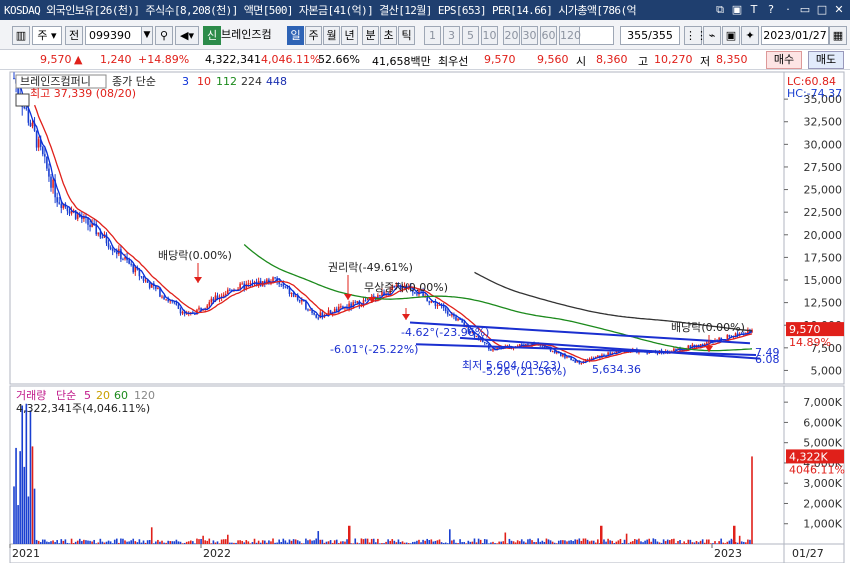 Image resolution: width=850 pixels, height=563 pixels. I want to click on help-icon: ?, so click(771, 9).